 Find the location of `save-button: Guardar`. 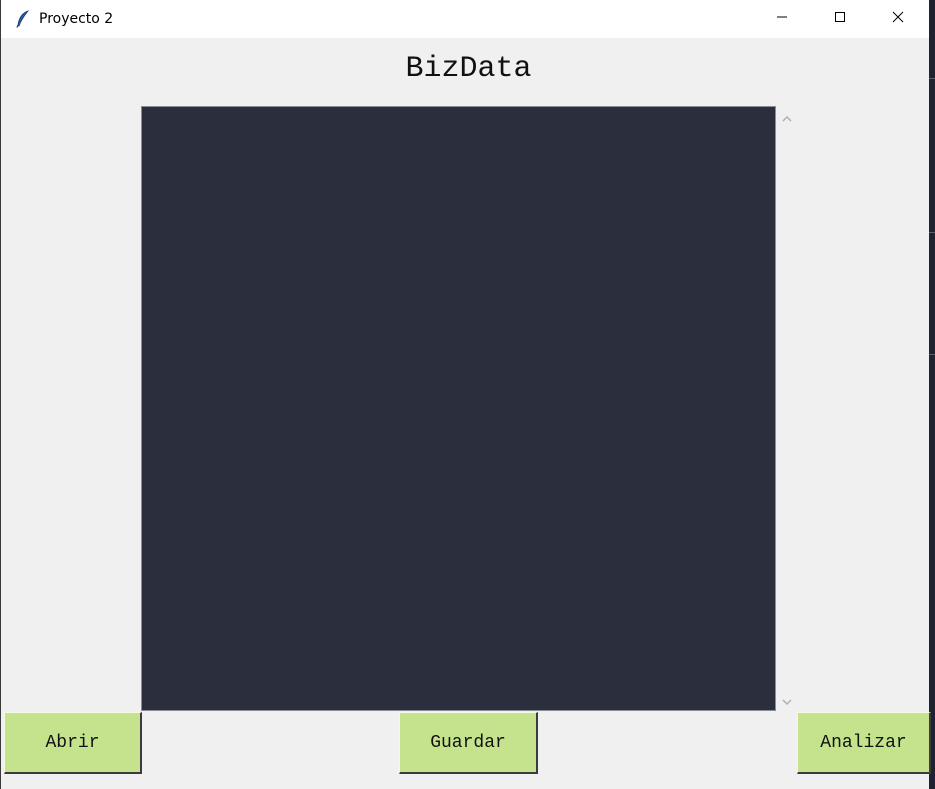

save-button: Guardar is located at coordinates (468, 743).